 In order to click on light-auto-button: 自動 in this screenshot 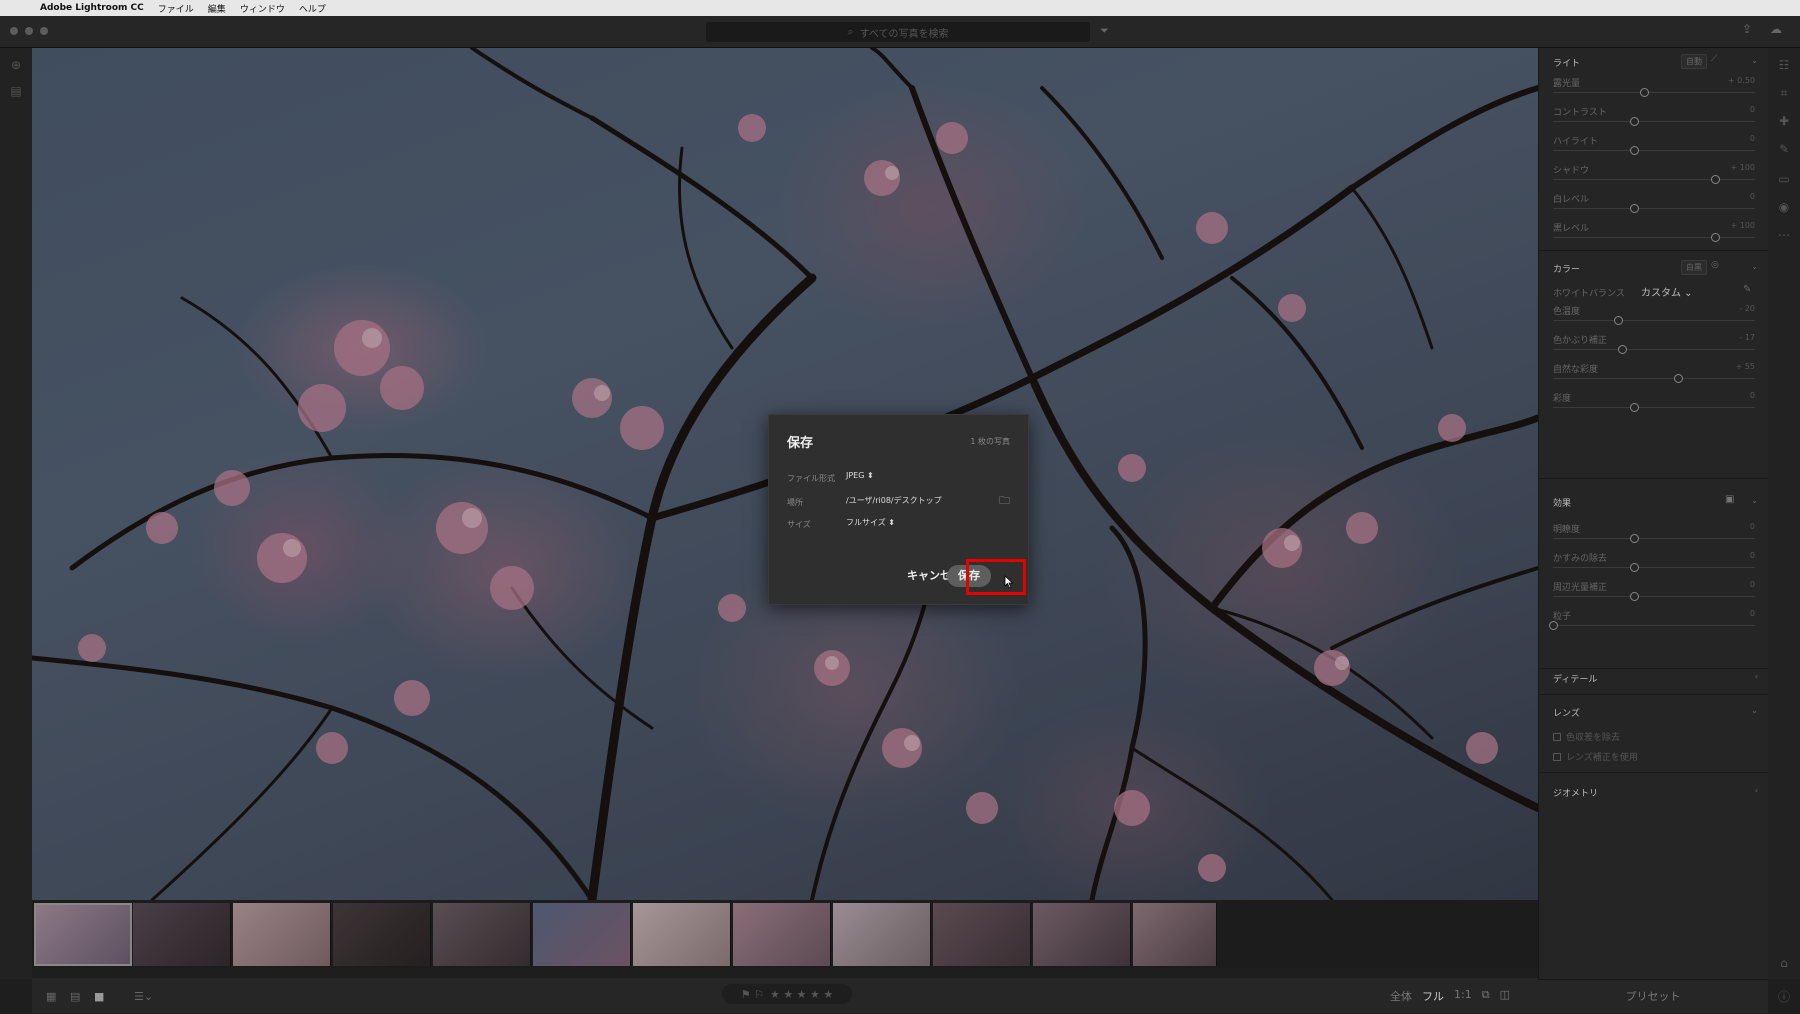, I will do `click(1694, 61)`.